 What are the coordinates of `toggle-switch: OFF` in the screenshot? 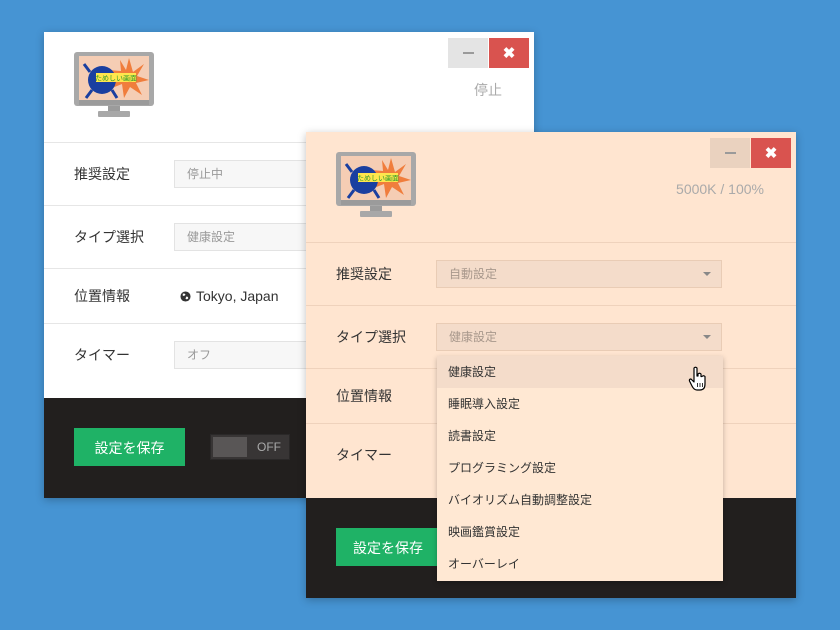 It's located at (250, 447).